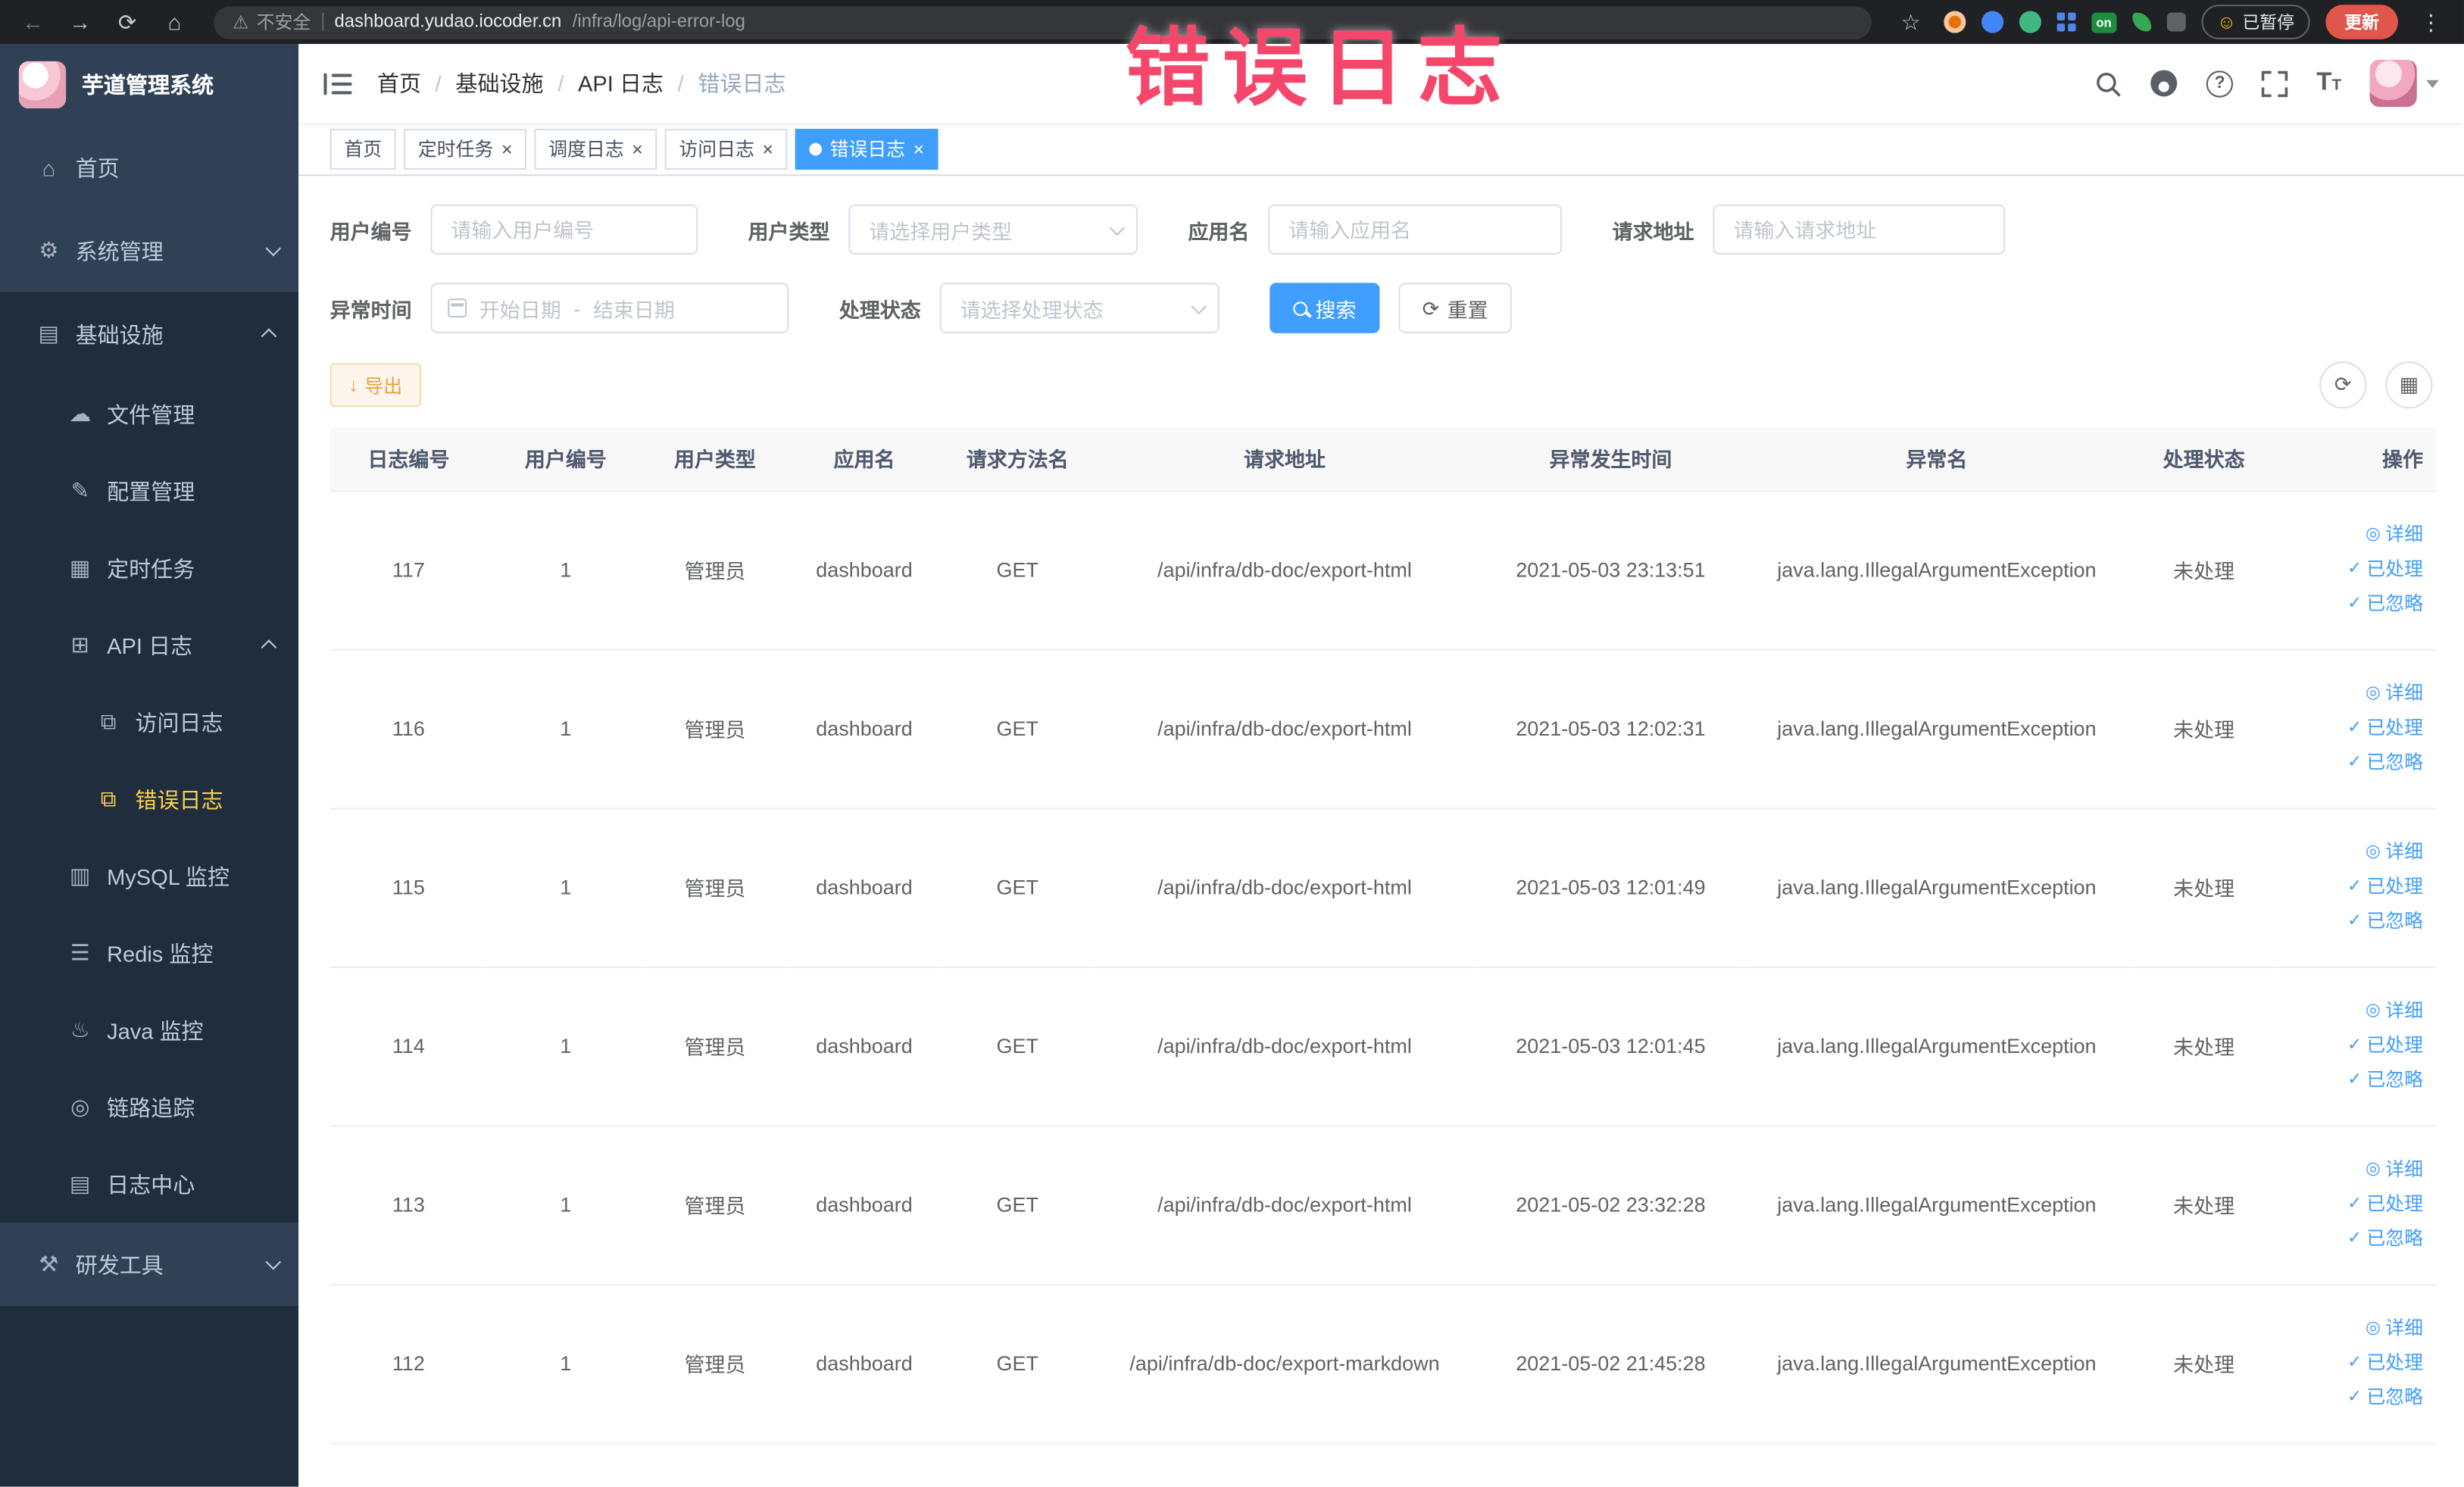 This screenshot has width=2464, height=1487. I want to click on document-icon: ▤, so click(80, 1183).